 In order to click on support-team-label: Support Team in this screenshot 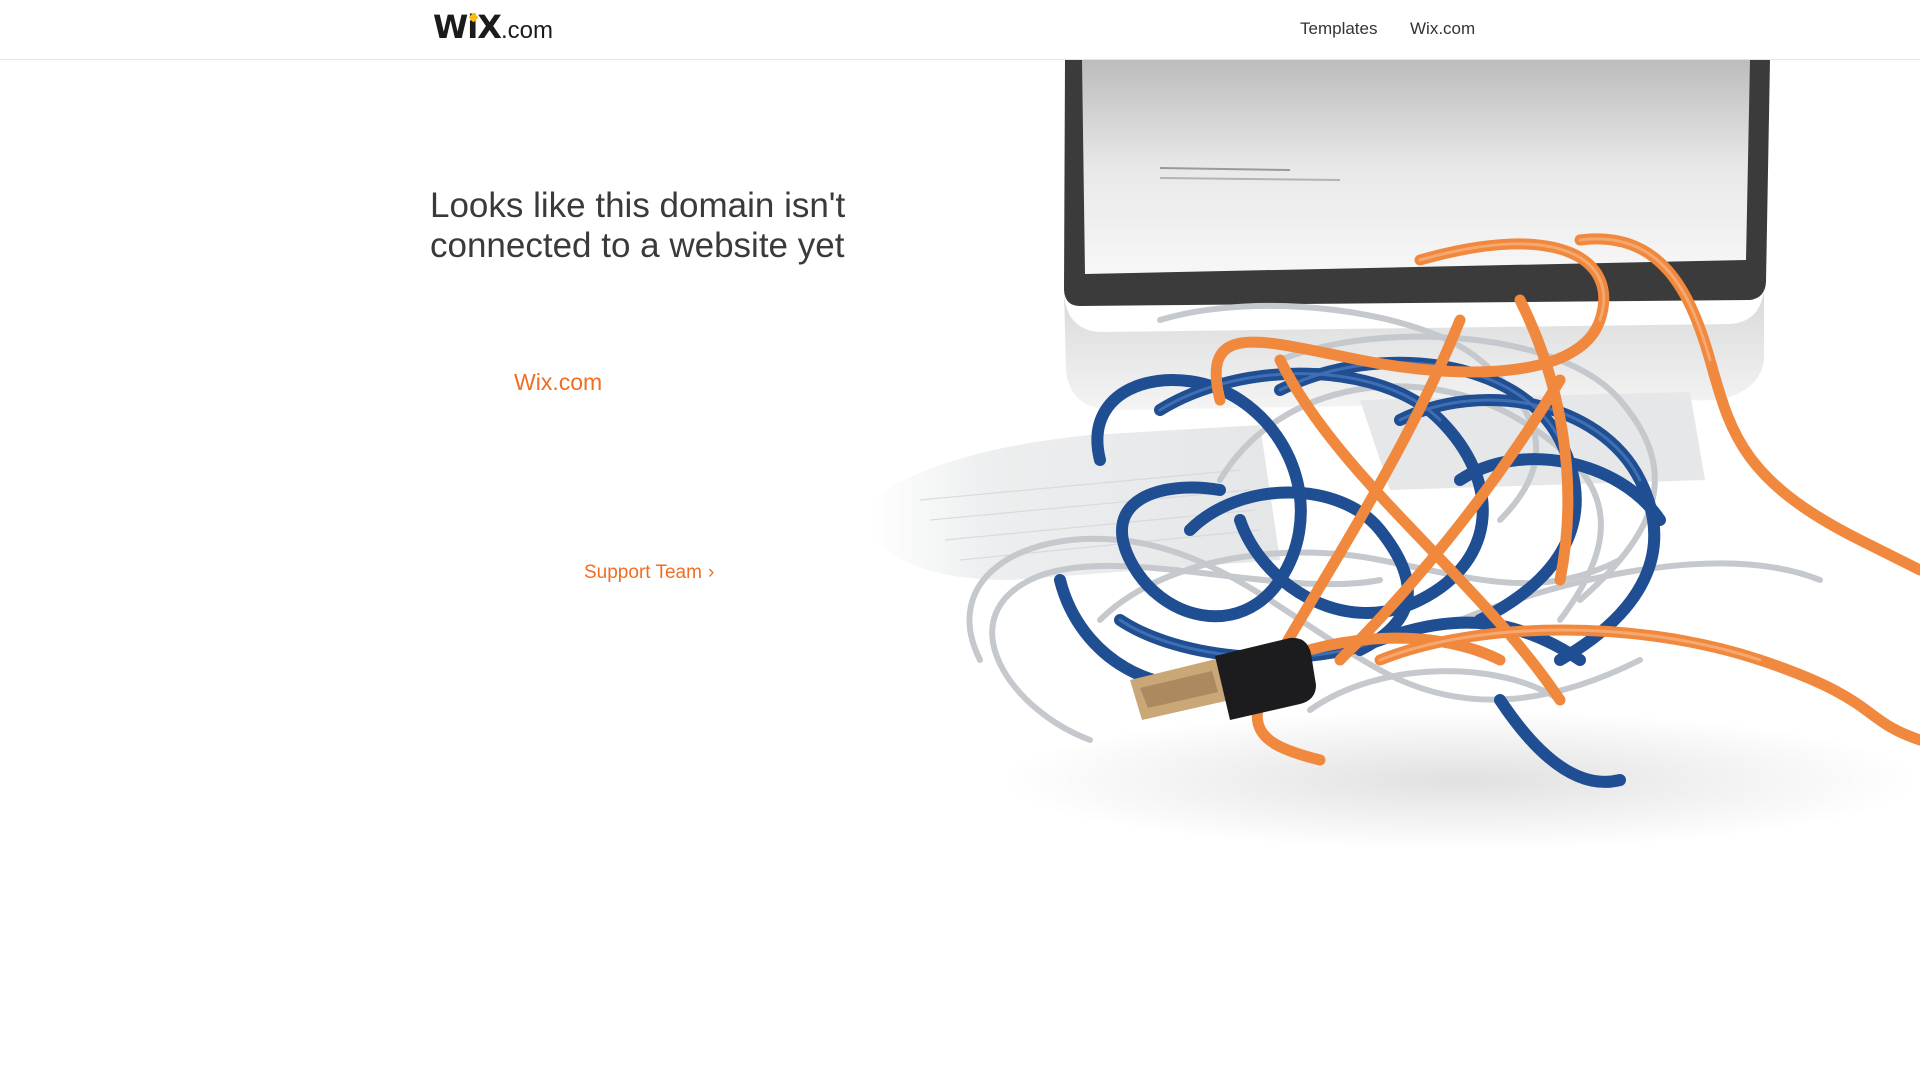, I will do `click(643, 572)`.